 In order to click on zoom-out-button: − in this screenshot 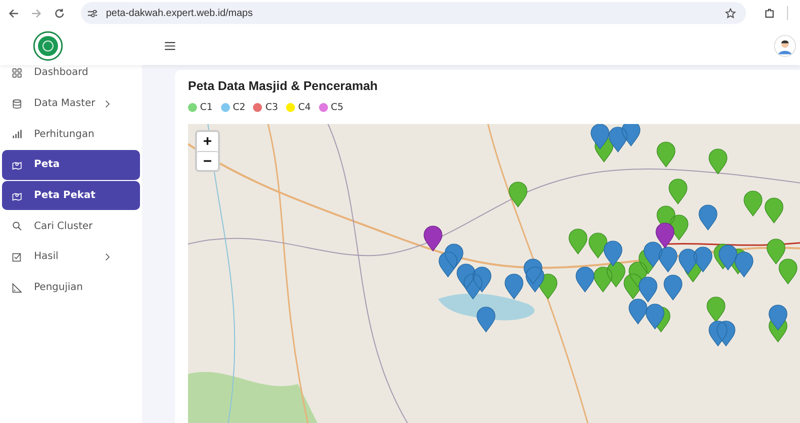, I will do `click(207, 160)`.